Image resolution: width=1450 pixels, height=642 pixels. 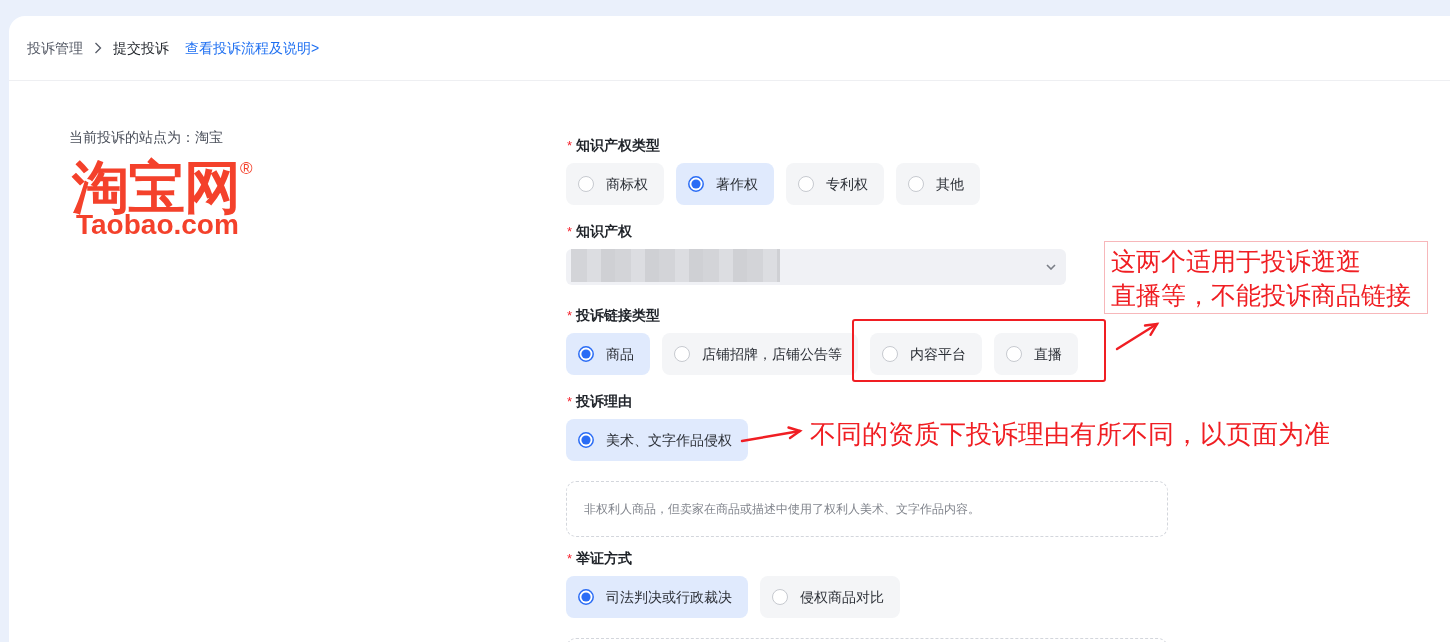 I want to click on radio-option: 美术、文字作品侵权, so click(x=657, y=440).